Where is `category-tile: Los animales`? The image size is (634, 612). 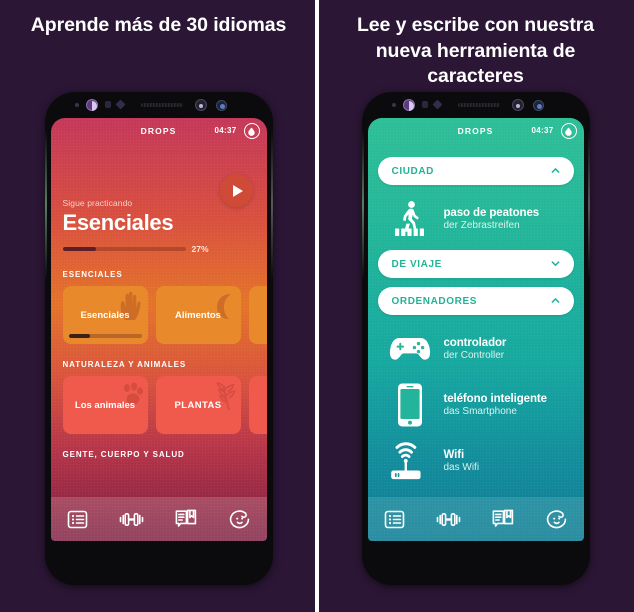 category-tile: Los animales is located at coordinates (105, 405).